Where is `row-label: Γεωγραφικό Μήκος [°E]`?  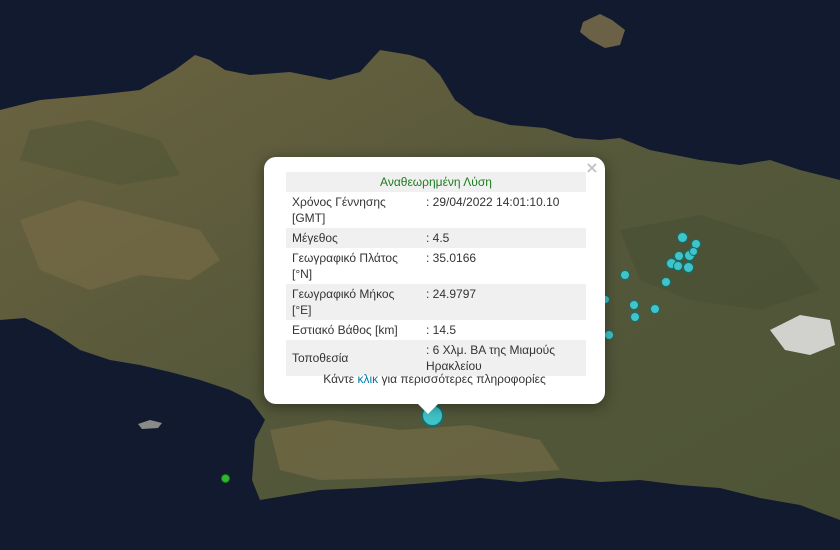
row-label: Γεωγραφικό Μήκος [°E] is located at coordinates (353, 302).